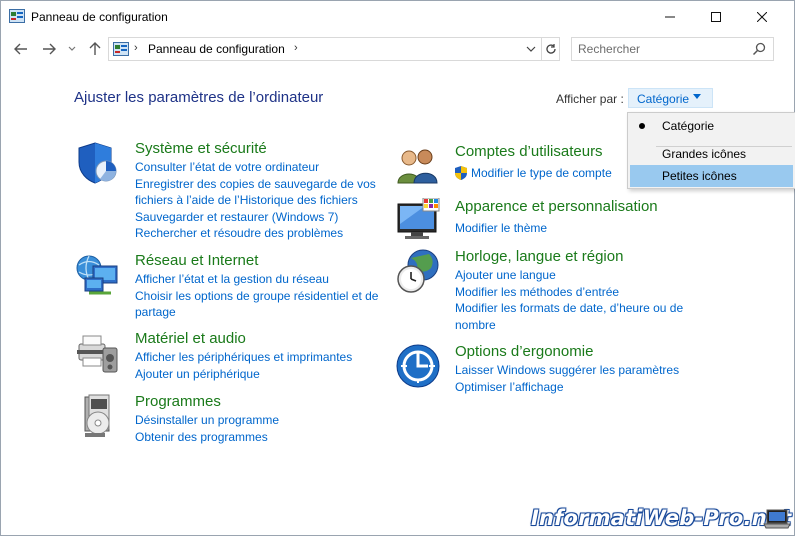 This screenshot has width=795, height=536. I want to click on category-title: Réseau et Internet, so click(196, 260).